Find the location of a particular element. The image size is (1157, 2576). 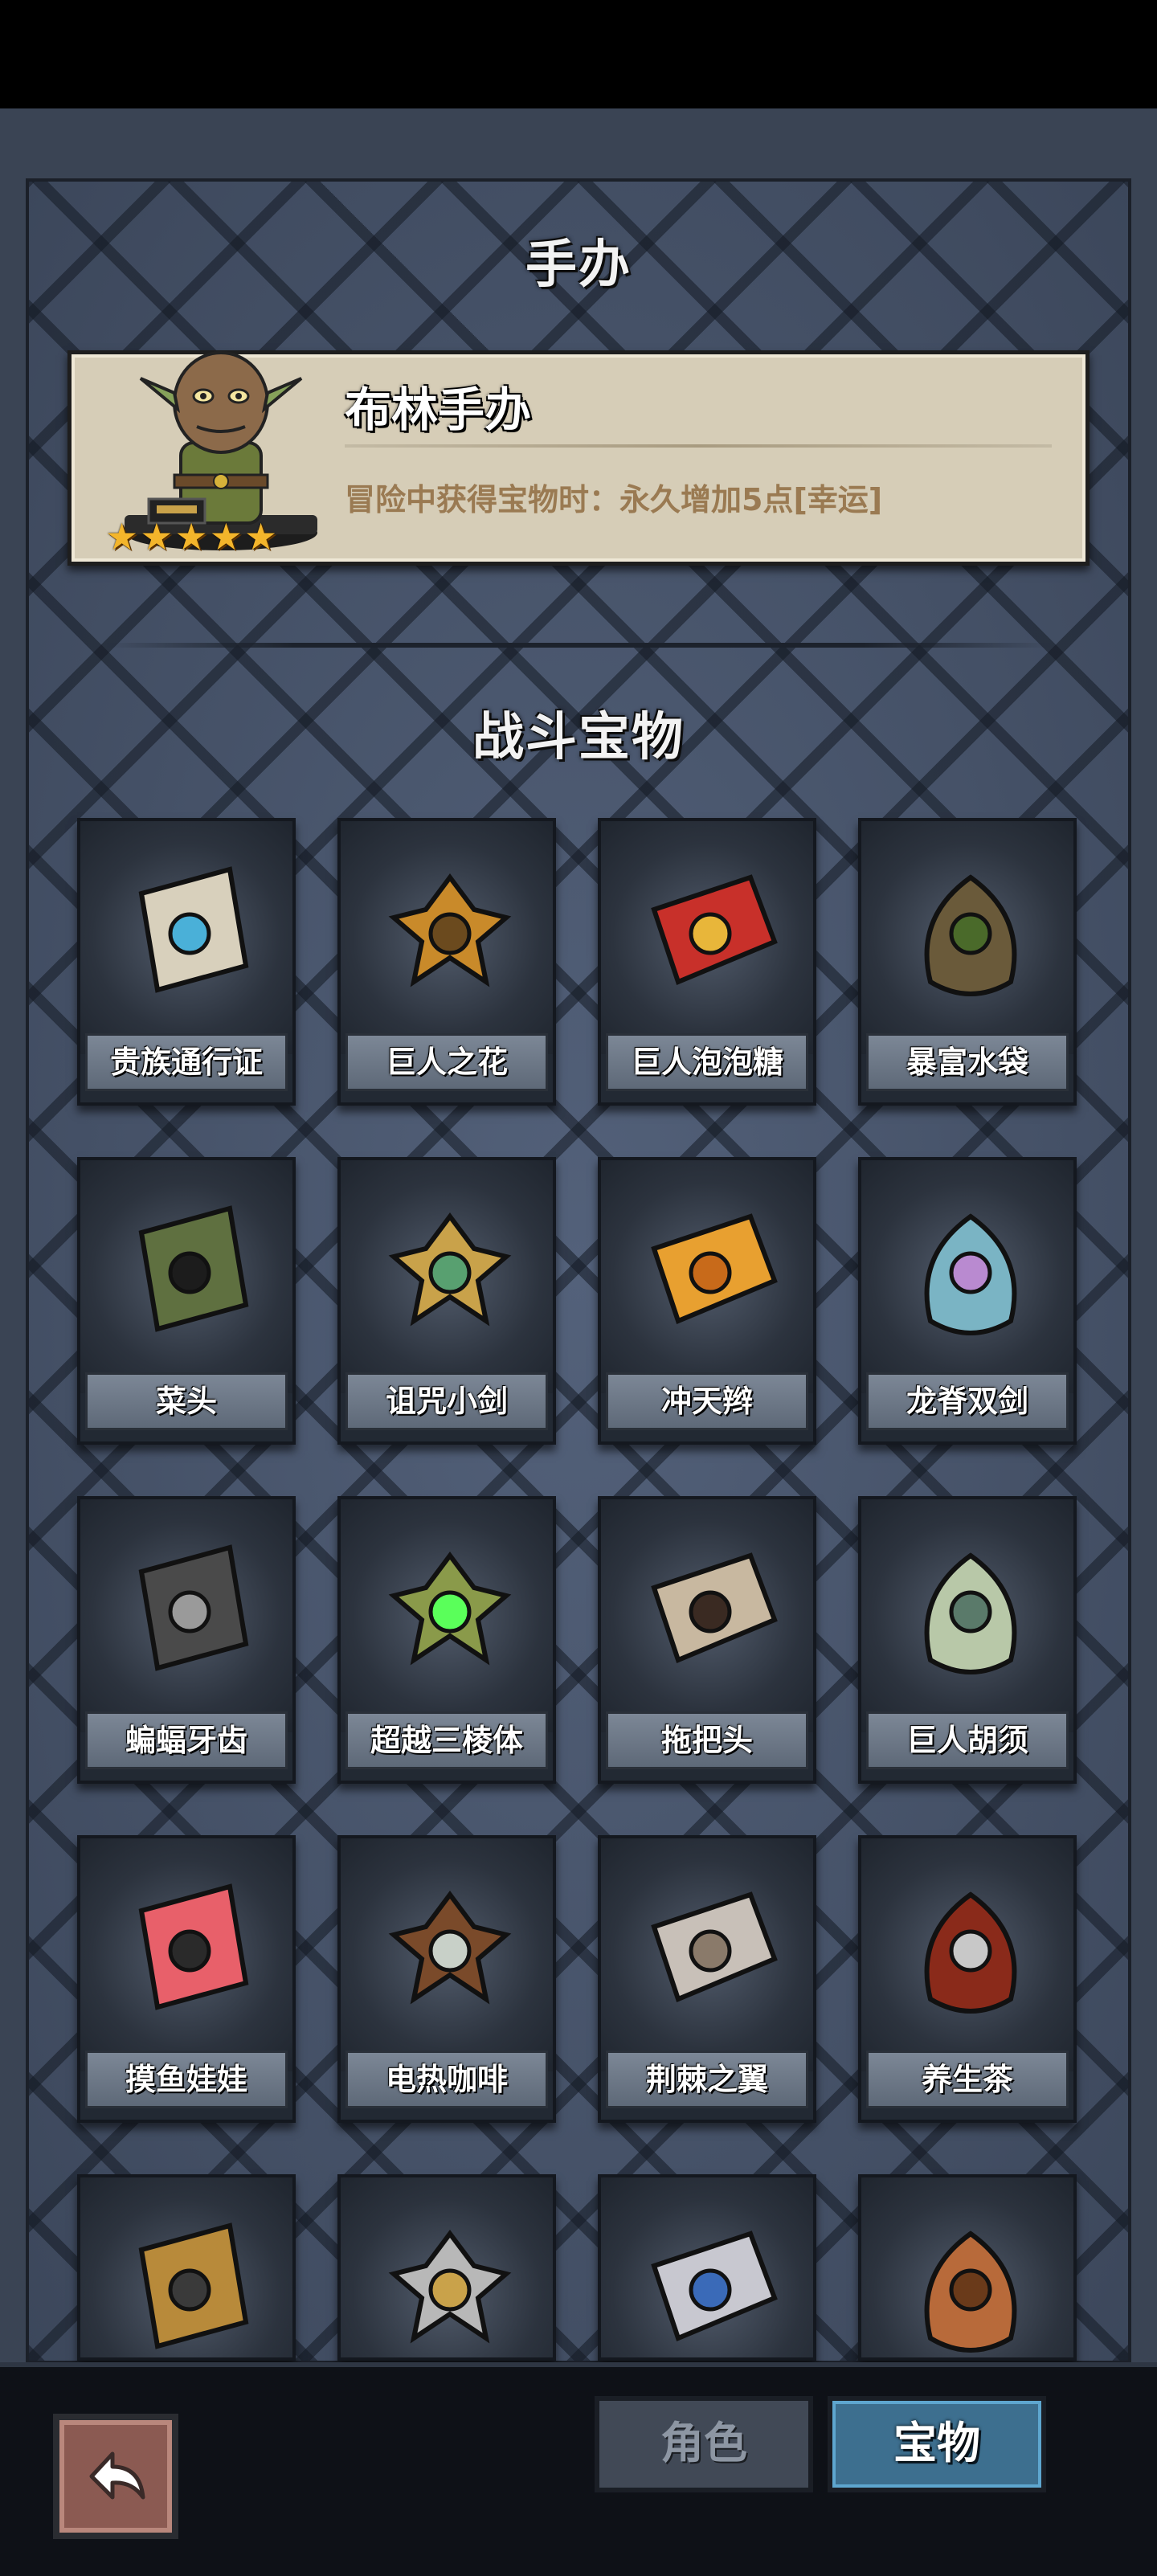

beard-icon is located at coordinates (971, 1613).